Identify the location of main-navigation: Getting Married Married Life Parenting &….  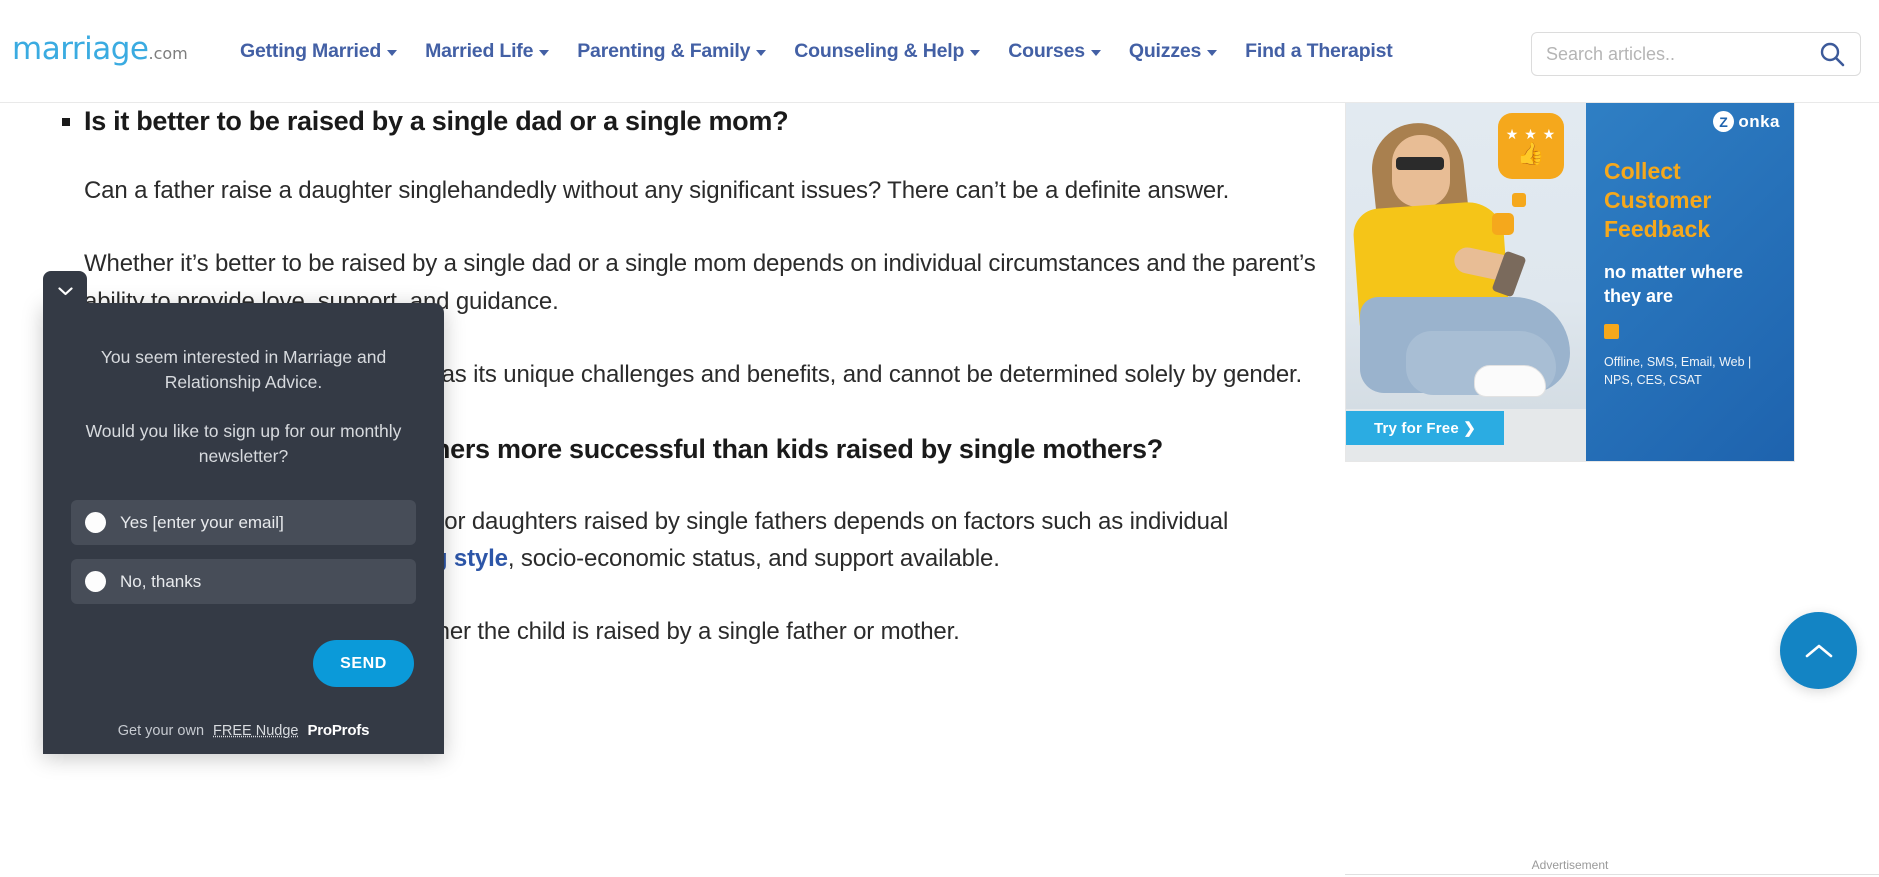
(816, 51).